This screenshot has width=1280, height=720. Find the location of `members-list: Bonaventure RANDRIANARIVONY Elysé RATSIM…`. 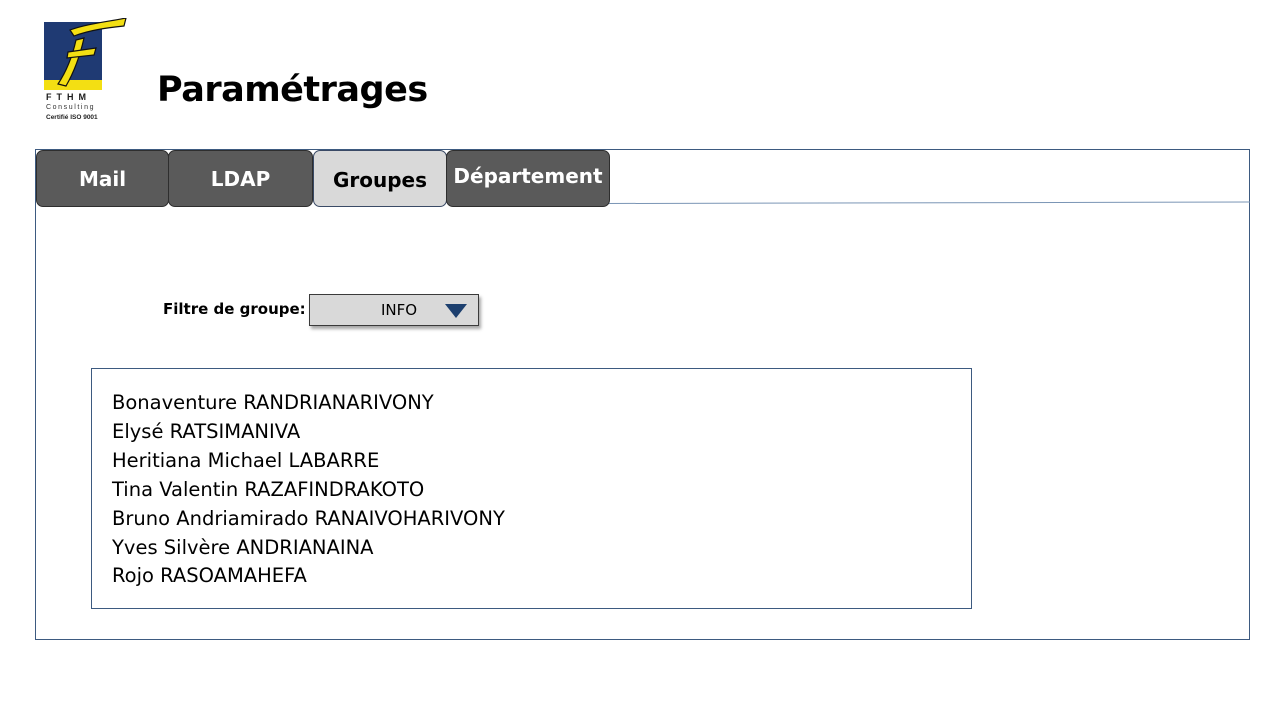

members-list: Bonaventure RANDRIANARIVONY Elysé RATSIM… is located at coordinates (308, 490).